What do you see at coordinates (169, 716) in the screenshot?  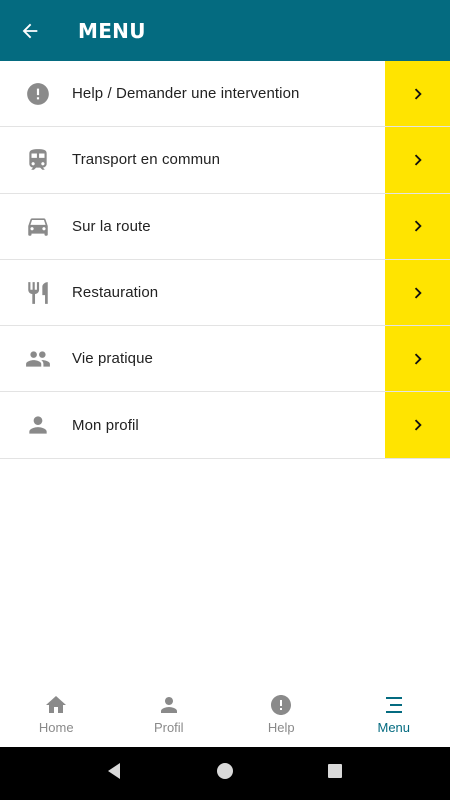 I see `nav-profil: Profil` at bounding box center [169, 716].